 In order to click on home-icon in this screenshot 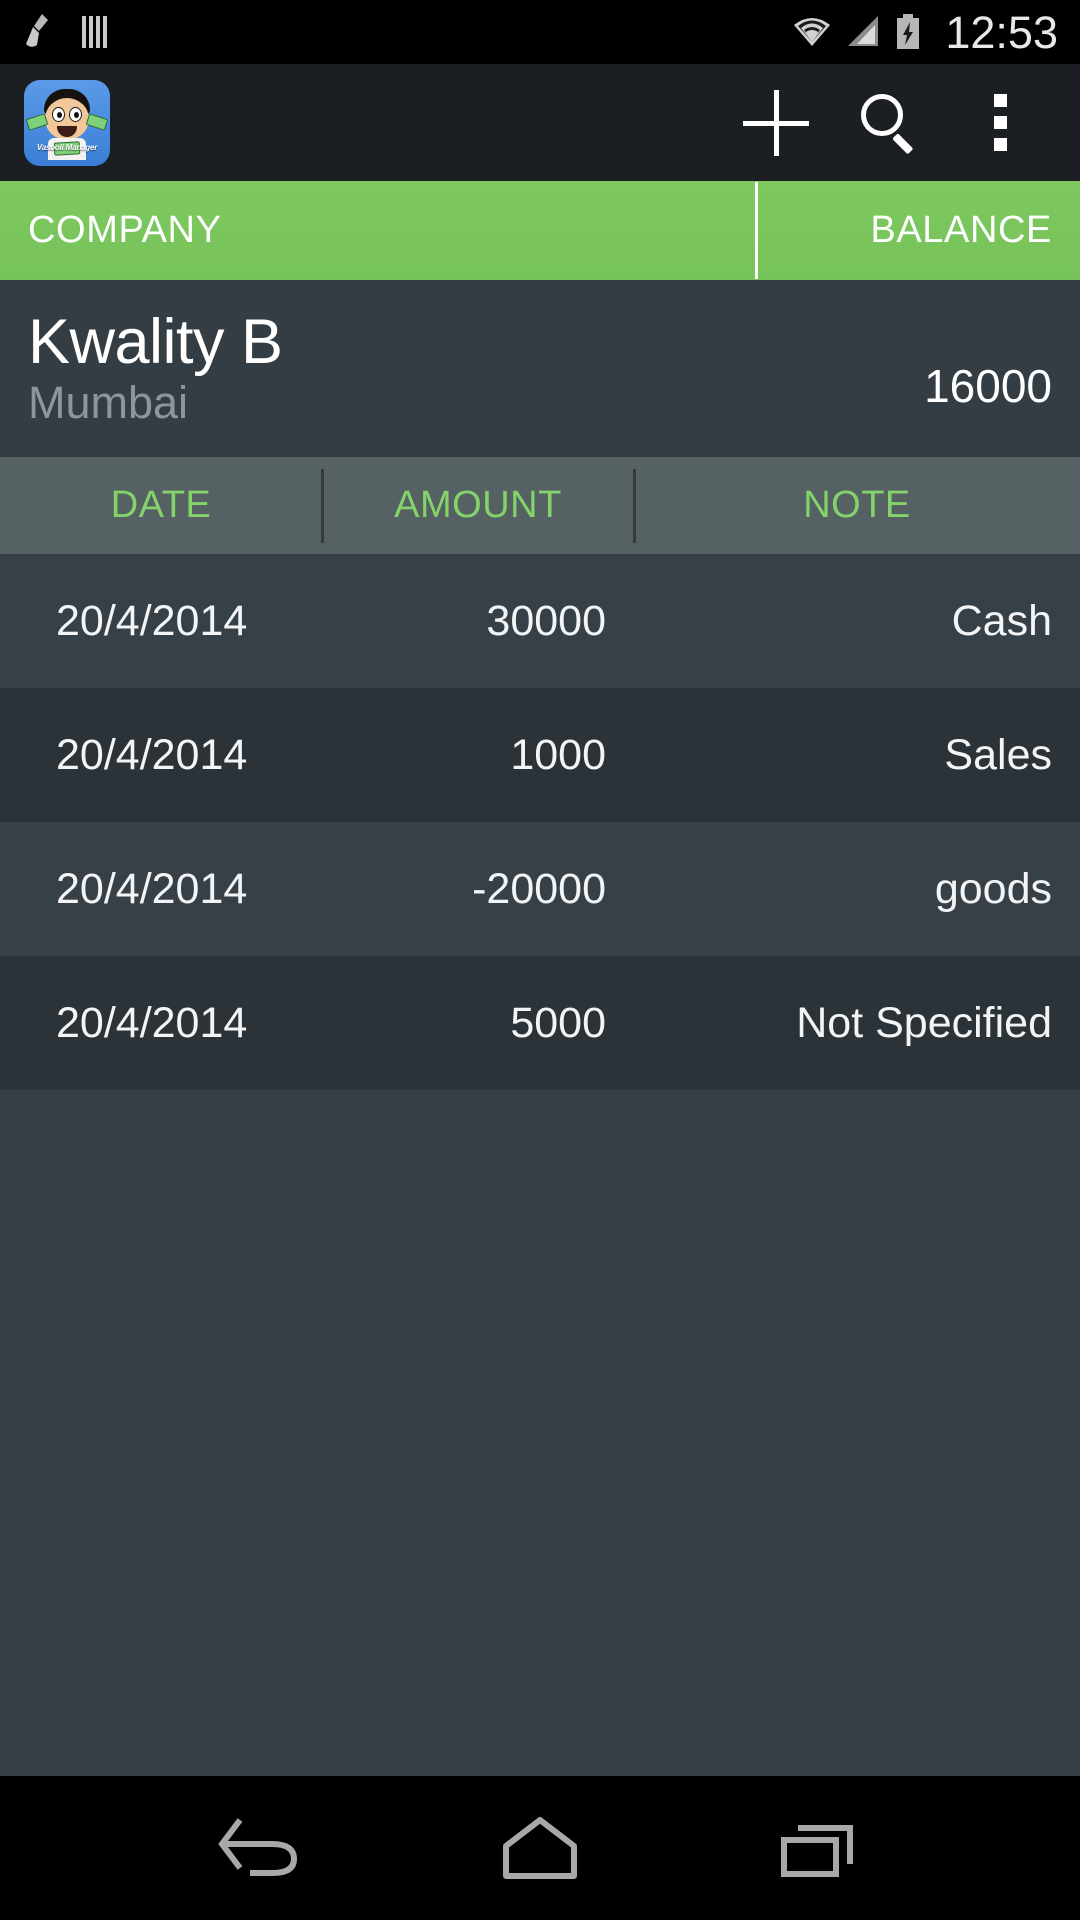, I will do `click(540, 1848)`.